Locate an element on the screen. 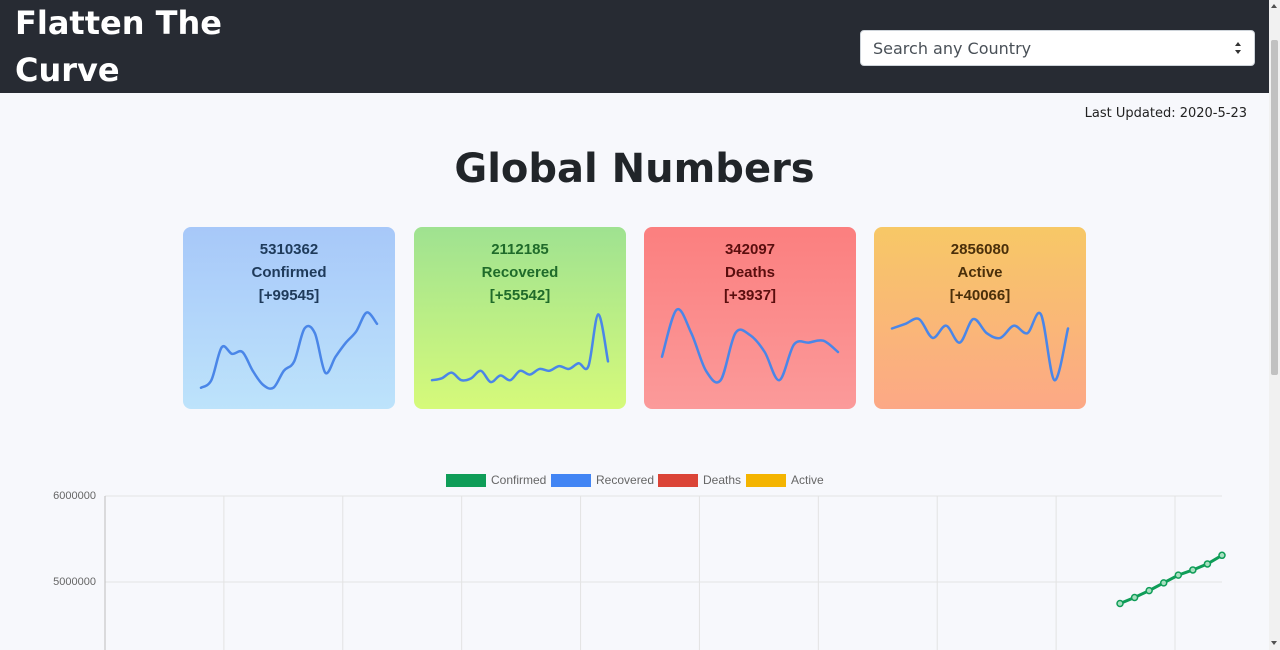 The width and height of the screenshot is (1280, 650). card-confirmed: 5310362 Confirmed [+99545] is located at coordinates (289, 318).